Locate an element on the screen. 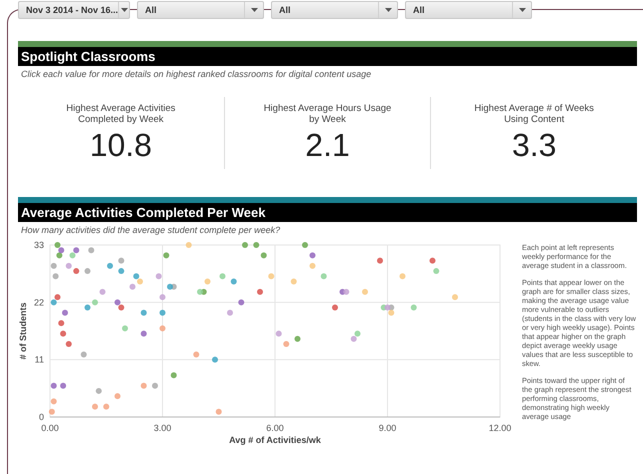  metric-value: 3.3 is located at coordinates (534, 145).